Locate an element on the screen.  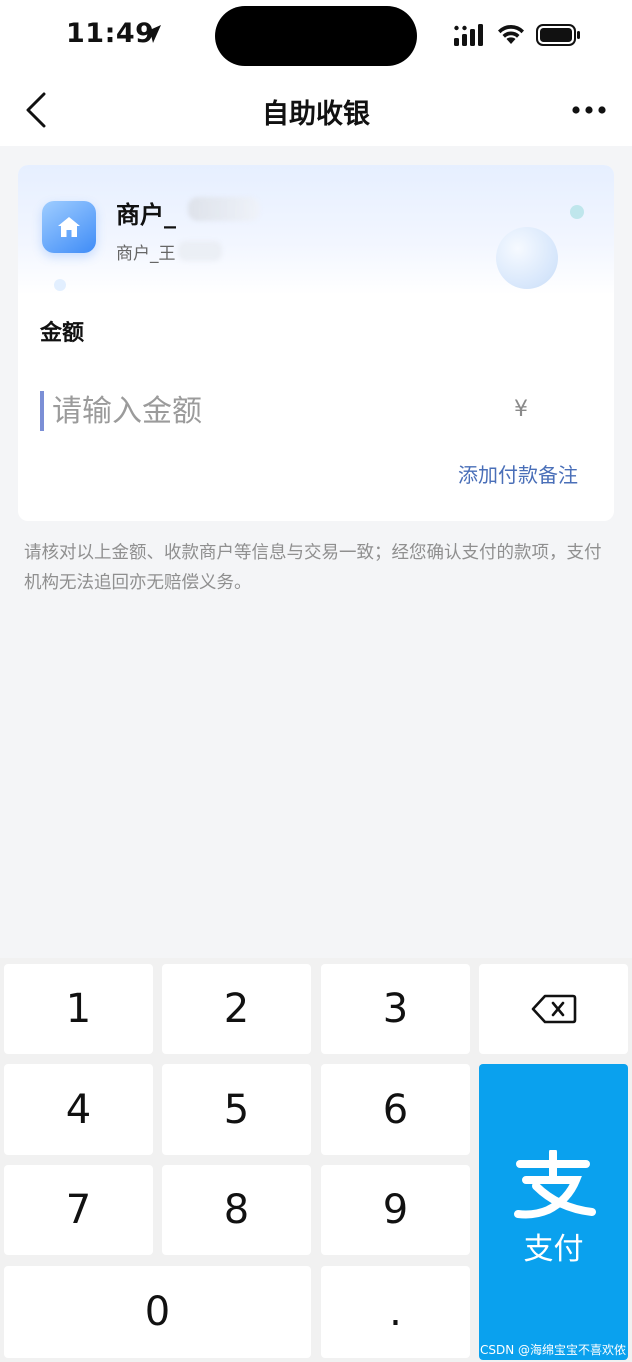
merchant-banner is located at coordinates (316, 230).